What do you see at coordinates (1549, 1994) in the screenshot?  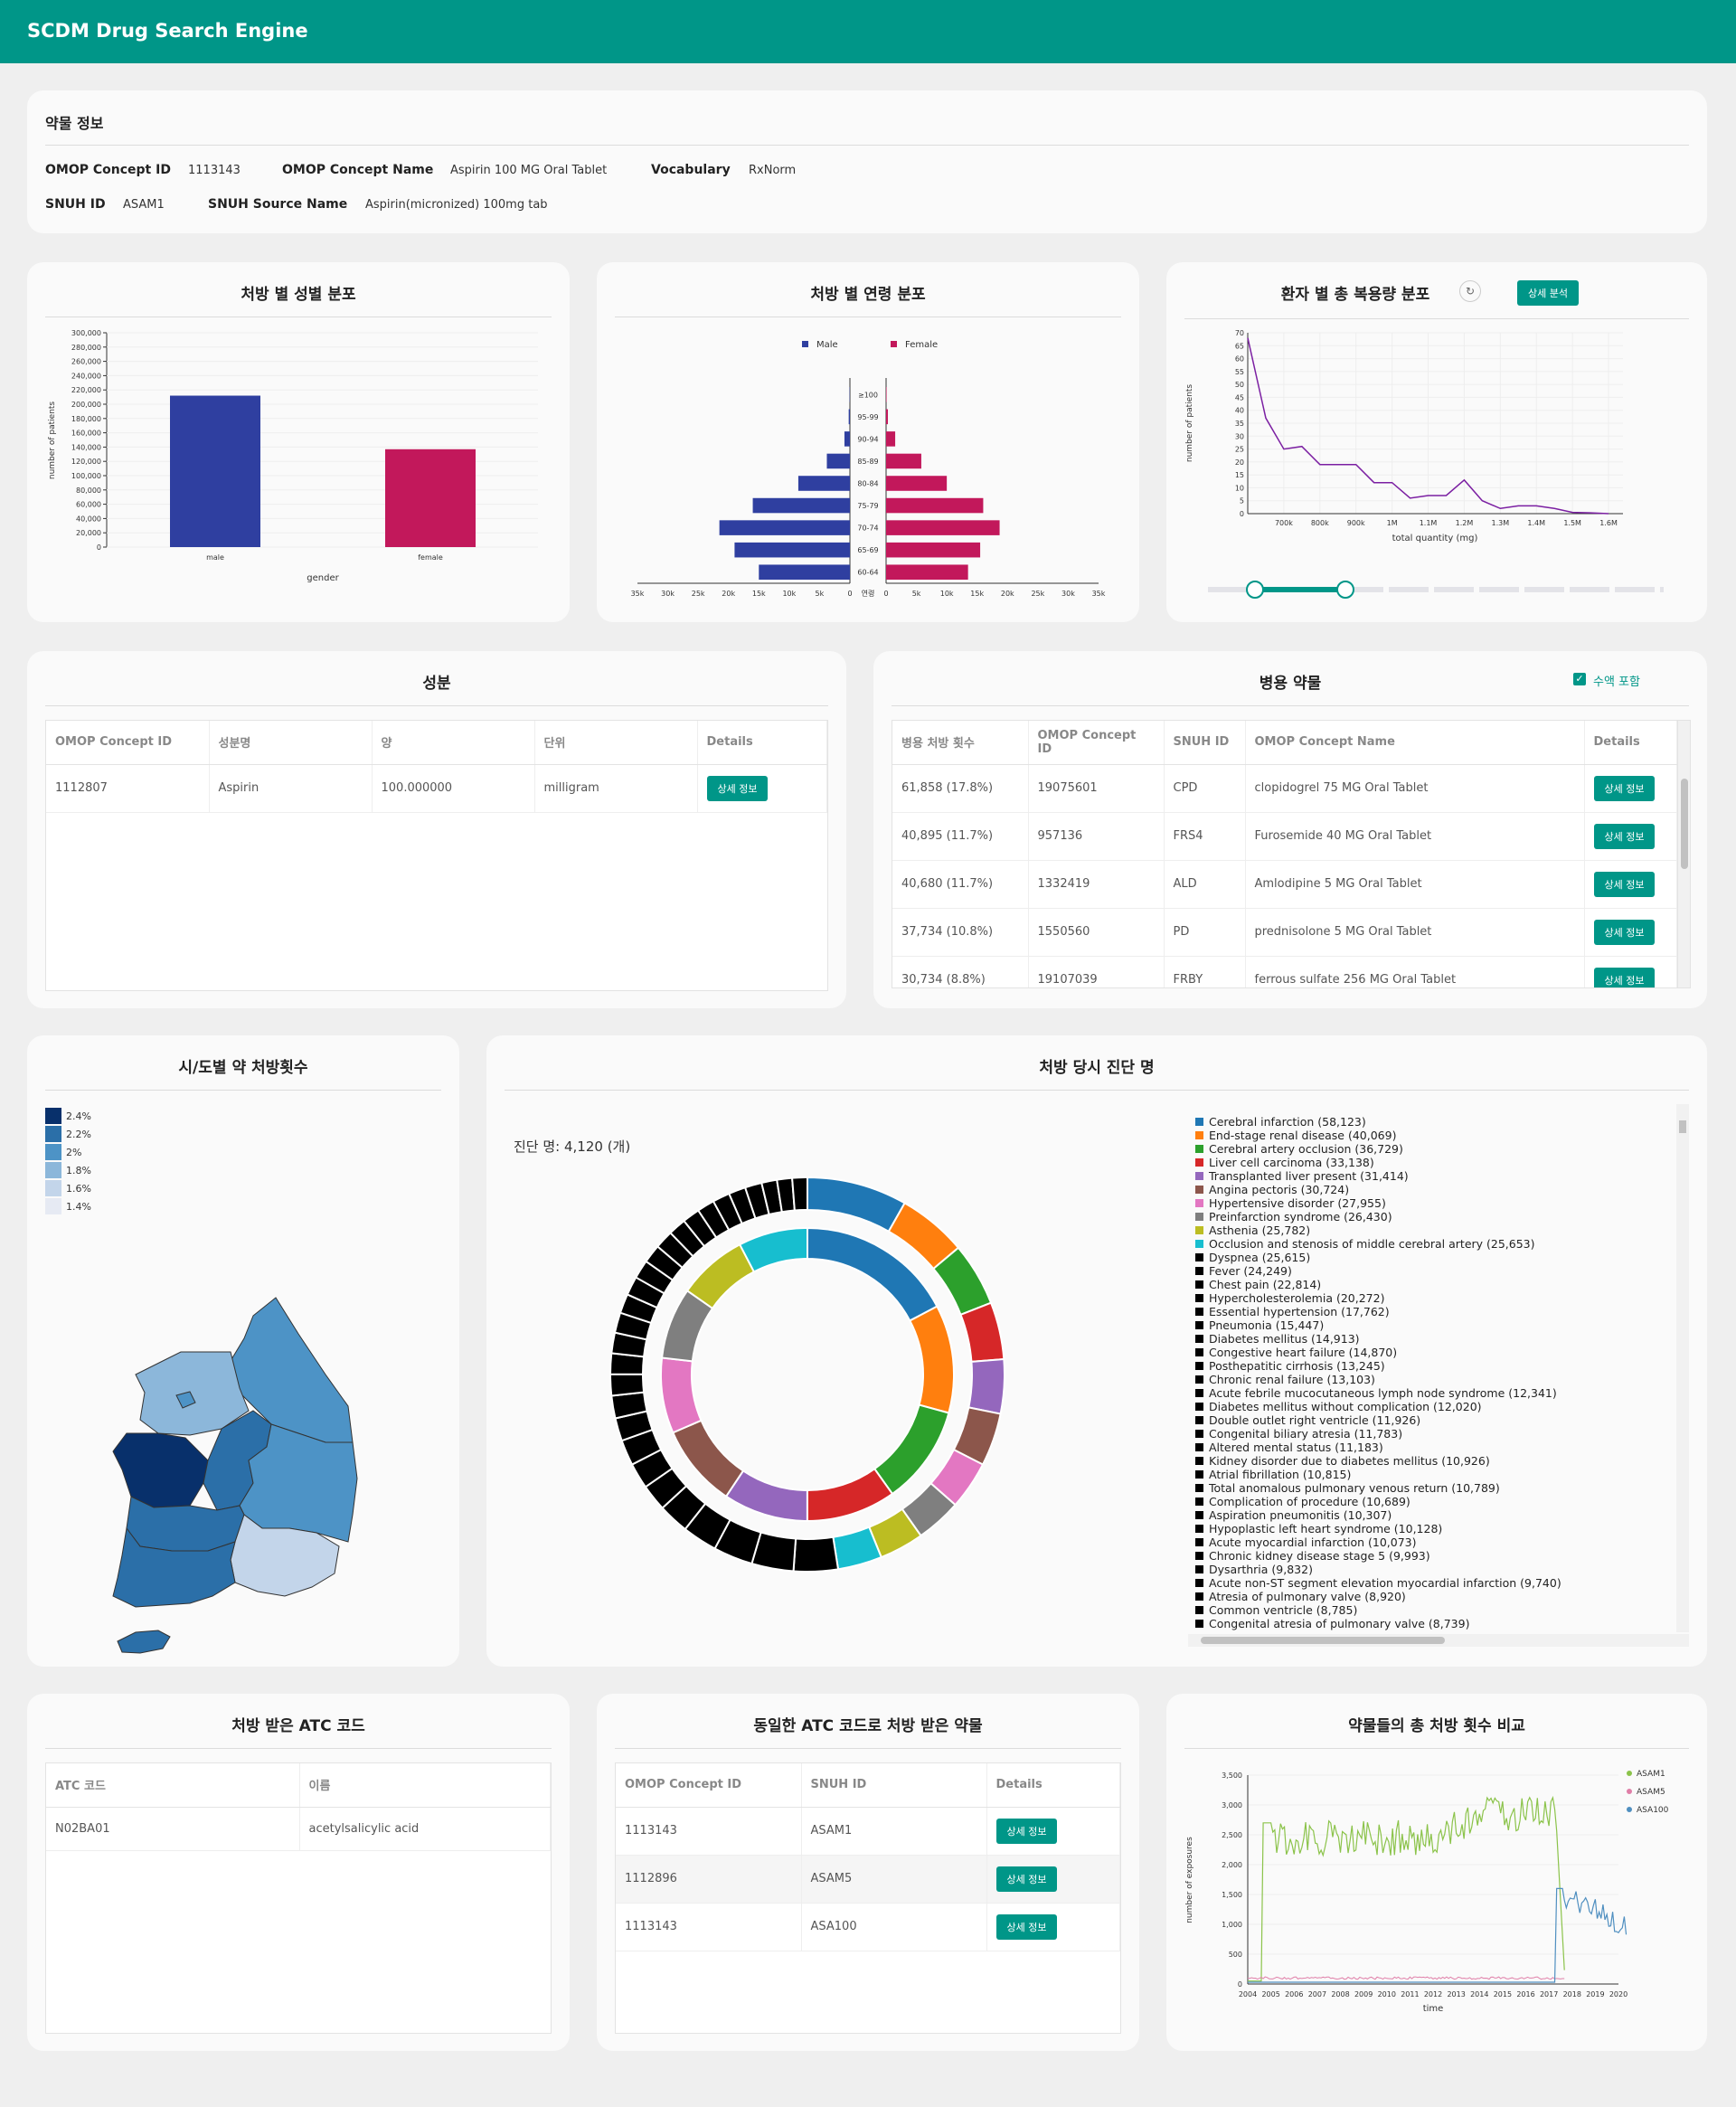 I see `x-tick-label: 2017` at bounding box center [1549, 1994].